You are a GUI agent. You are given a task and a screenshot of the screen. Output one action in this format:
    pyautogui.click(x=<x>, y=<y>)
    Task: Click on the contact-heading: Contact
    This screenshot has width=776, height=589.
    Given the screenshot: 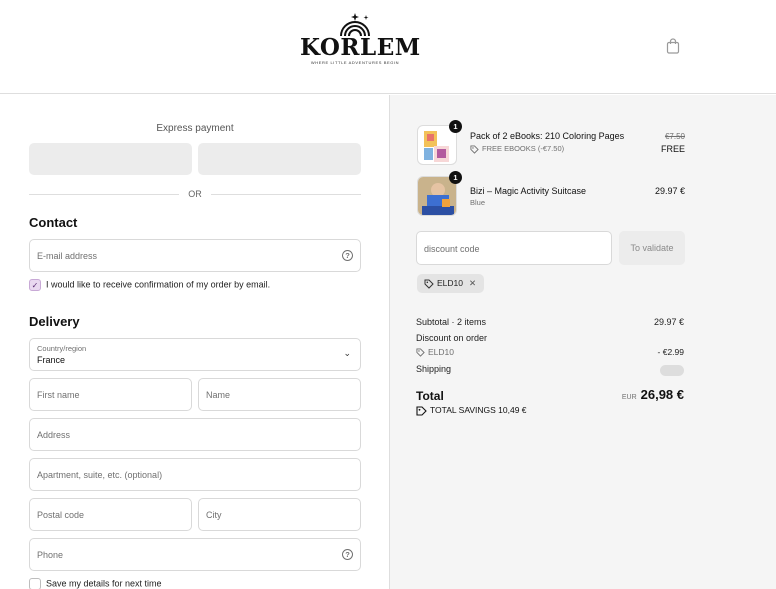 What is the action you would take?
    pyautogui.click(x=53, y=222)
    